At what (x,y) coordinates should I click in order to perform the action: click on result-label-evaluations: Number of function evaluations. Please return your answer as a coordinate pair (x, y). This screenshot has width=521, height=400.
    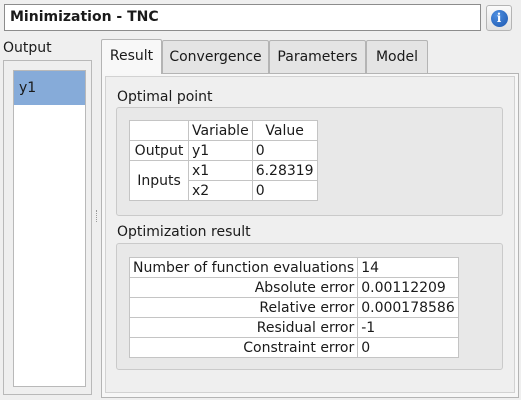
    Looking at the image, I should click on (243, 267).